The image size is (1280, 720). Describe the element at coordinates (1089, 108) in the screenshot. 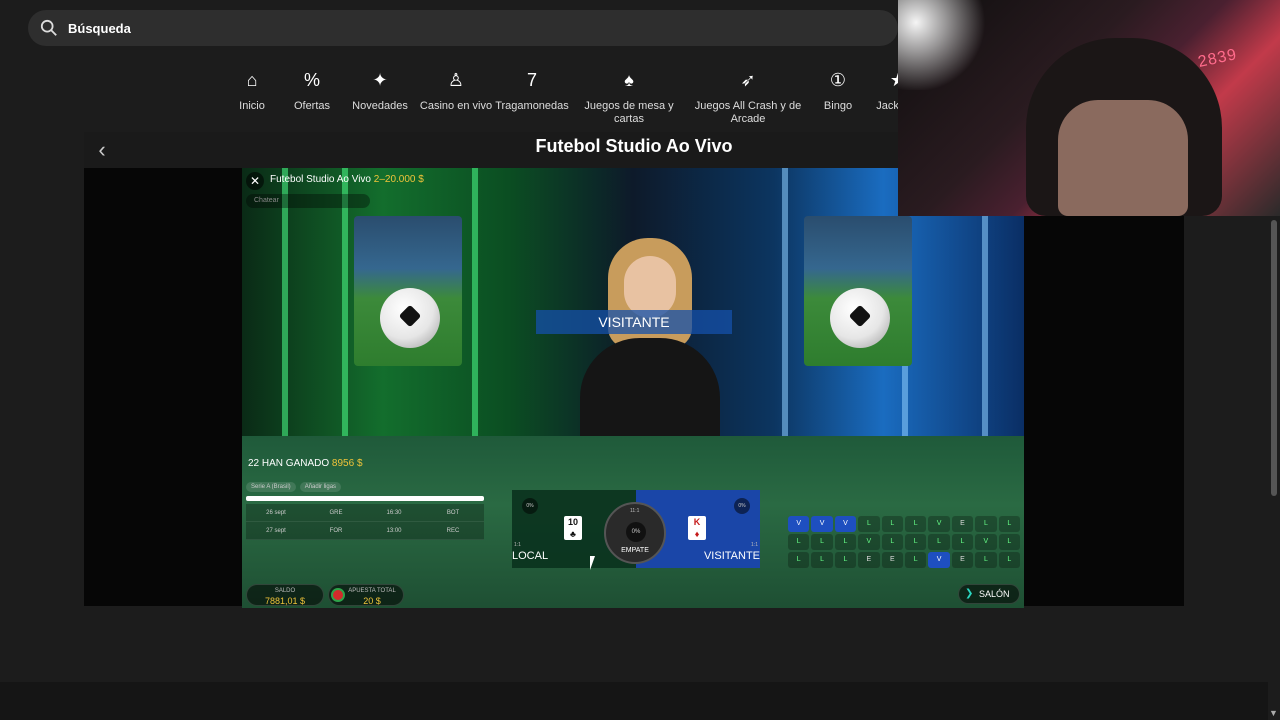

I see `webcam-overlay: 2839` at that location.